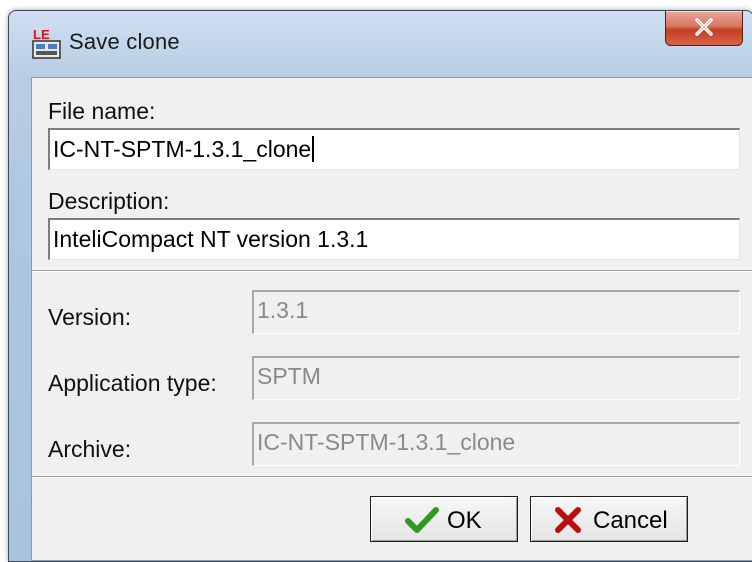 The height and width of the screenshot is (562, 752). What do you see at coordinates (444, 519) in the screenshot?
I see `ok-button: OK` at bounding box center [444, 519].